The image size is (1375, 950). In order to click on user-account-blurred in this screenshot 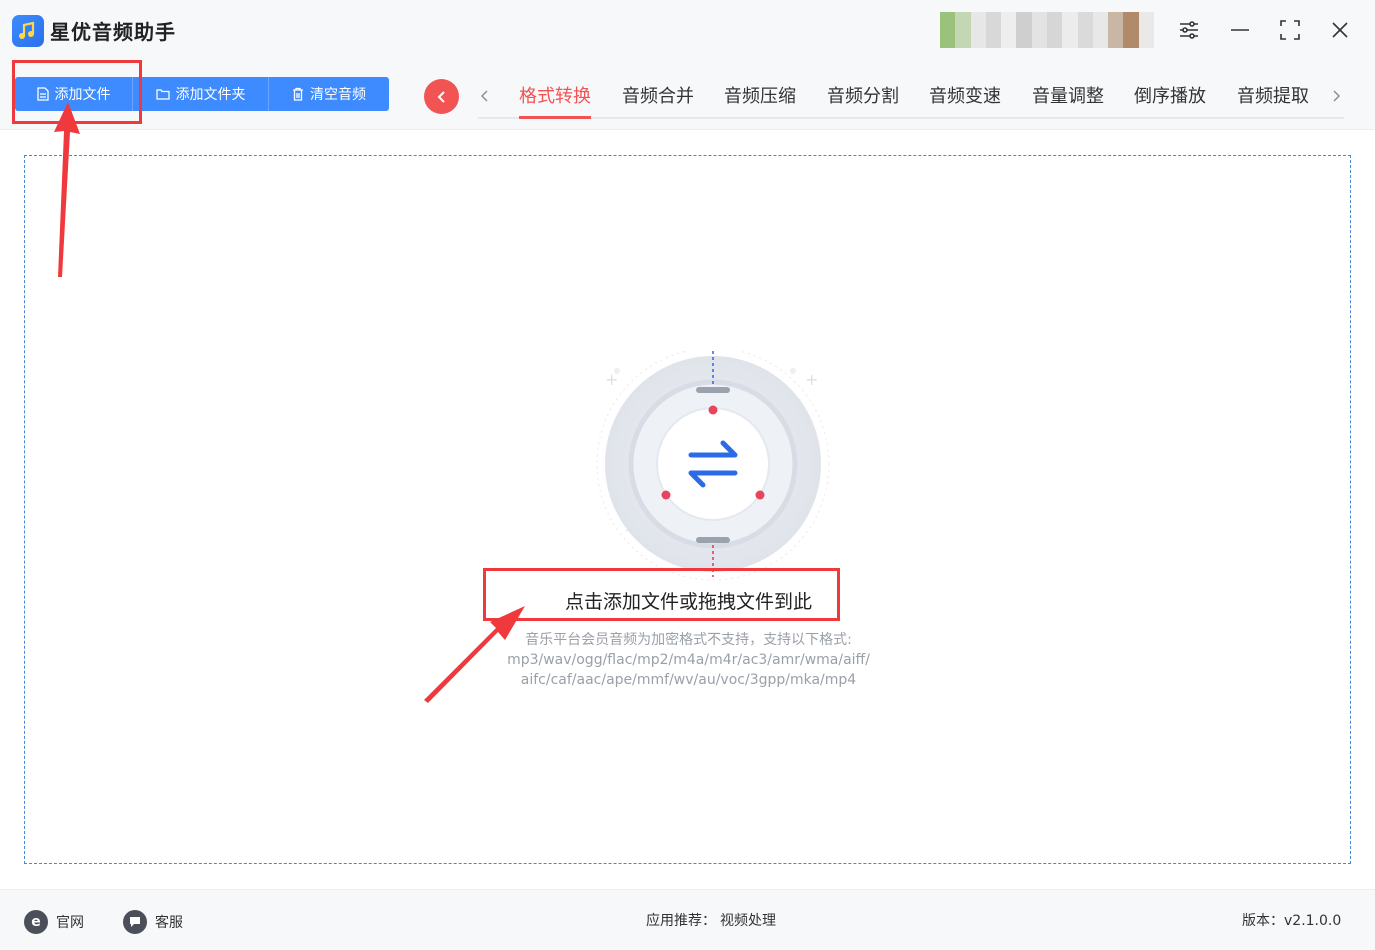, I will do `click(1047, 30)`.